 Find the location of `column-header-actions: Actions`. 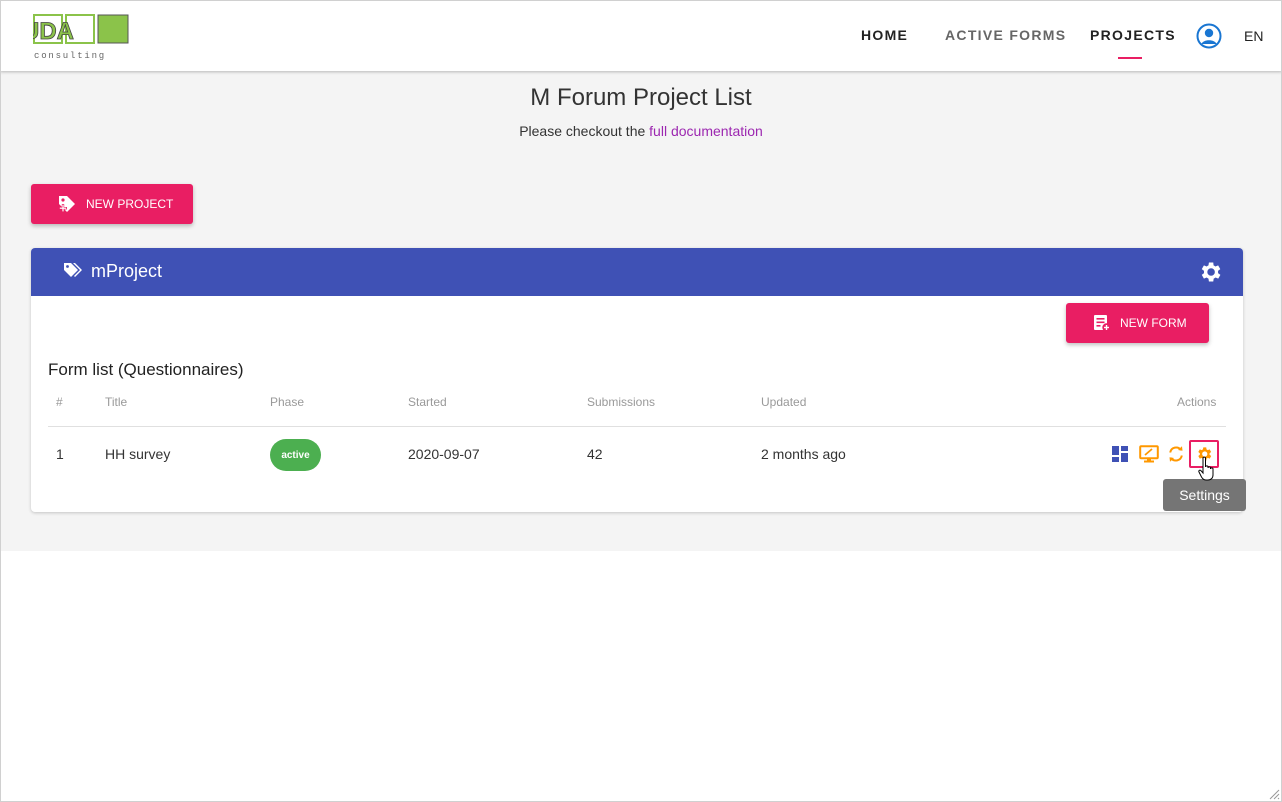

column-header-actions: Actions is located at coordinates (1197, 402).